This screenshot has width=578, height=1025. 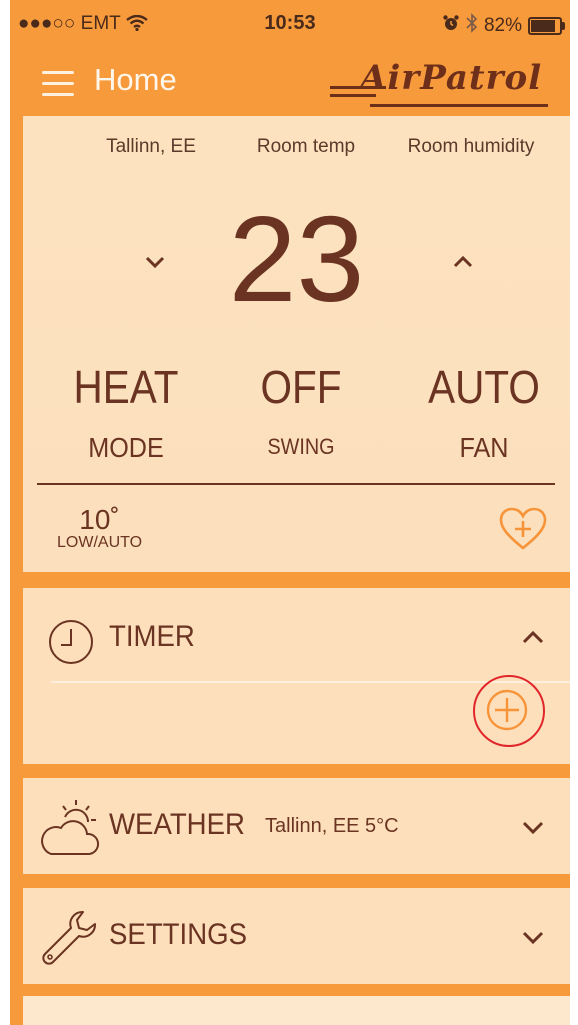 I want to click on highlight-ring, so click(x=509, y=711).